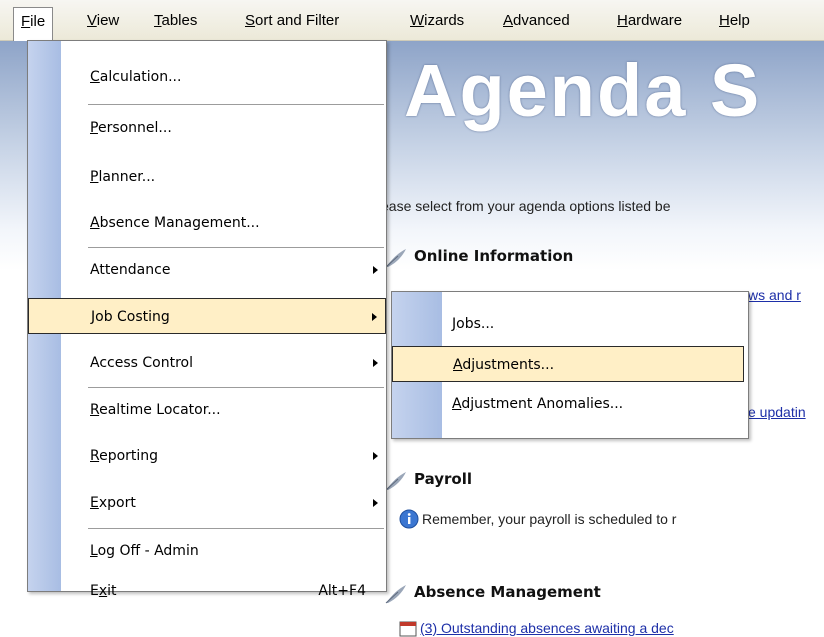  What do you see at coordinates (583, 90) in the screenshot?
I see `agenda-title: Agenda S` at bounding box center [583, 90].